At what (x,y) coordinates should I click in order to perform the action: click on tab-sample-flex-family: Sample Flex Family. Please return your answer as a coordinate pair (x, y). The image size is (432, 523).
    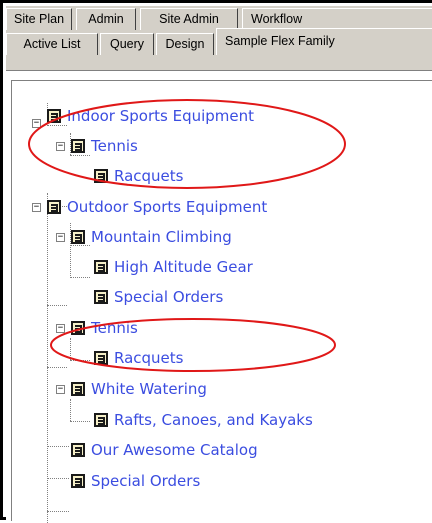
    Looking at the image, I should click on (324, 41).